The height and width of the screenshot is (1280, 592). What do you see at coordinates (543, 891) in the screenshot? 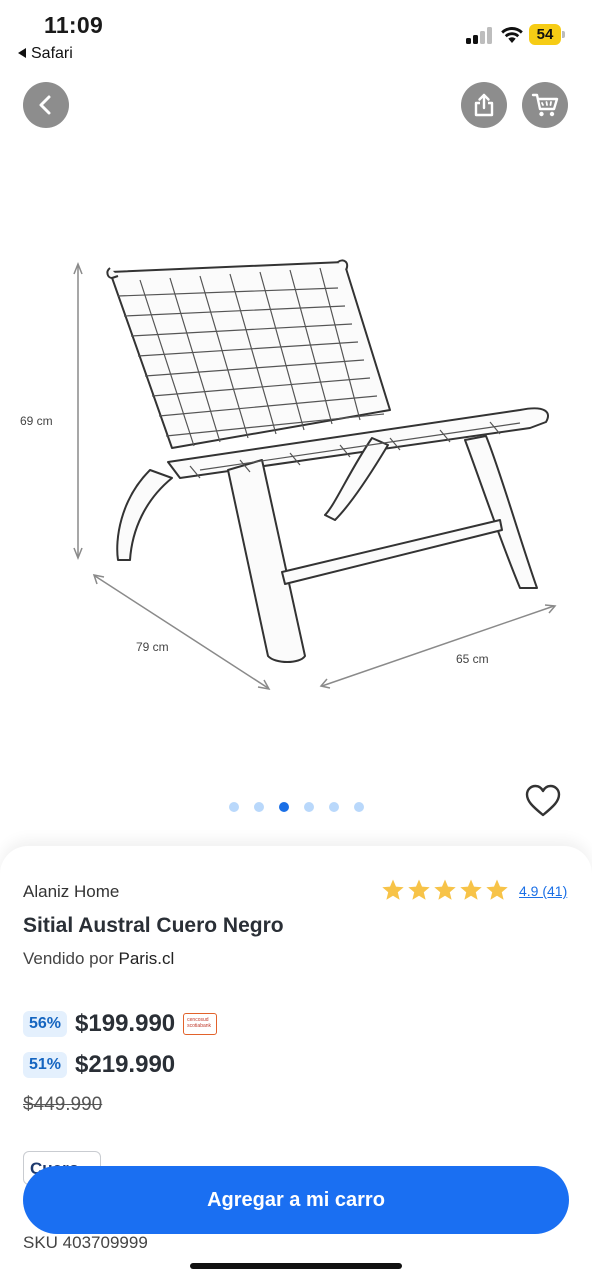
I see `rating-reviews-link: 4.9 (41)` at bounding box center [543, 891].